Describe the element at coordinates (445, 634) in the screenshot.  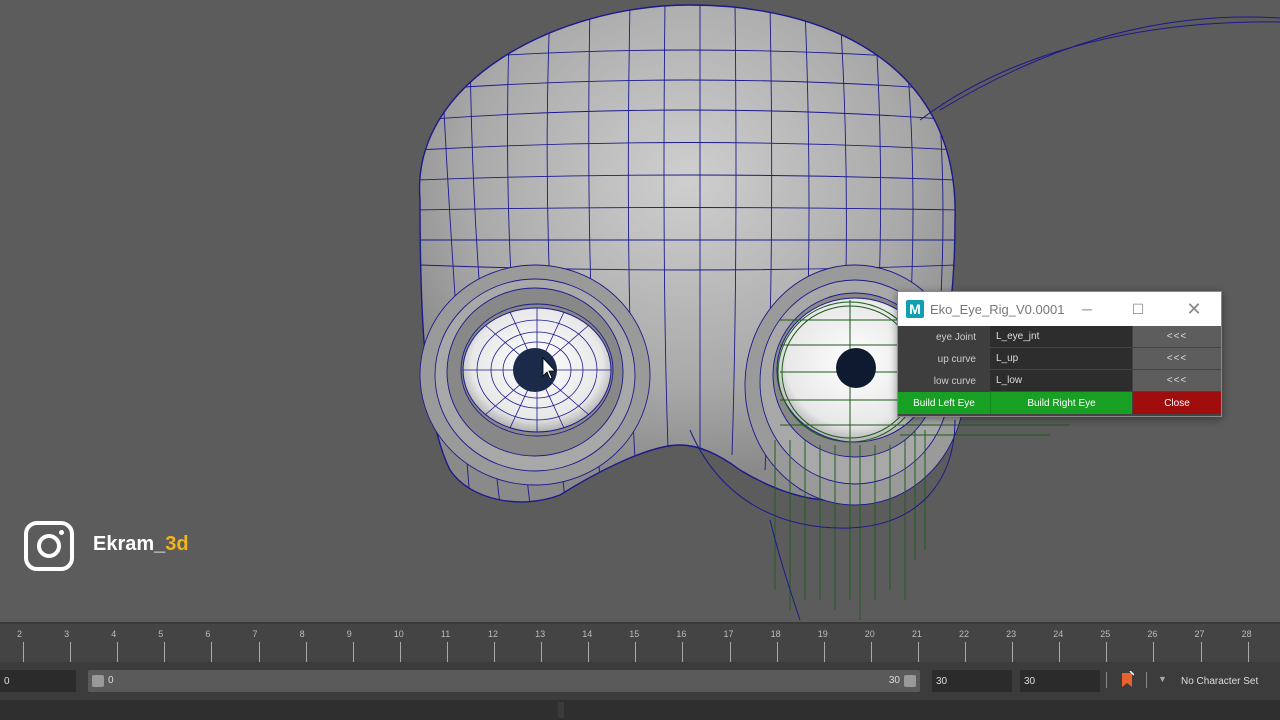
I see `timeline-tick-label: 11` at that location.